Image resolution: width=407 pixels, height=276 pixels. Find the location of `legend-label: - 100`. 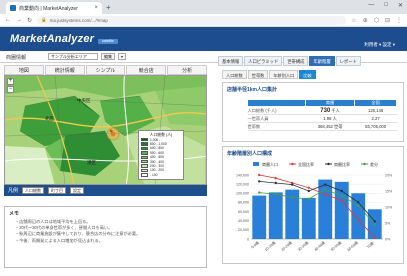

legend-label: - 100 is located at coordinates (154, 174).